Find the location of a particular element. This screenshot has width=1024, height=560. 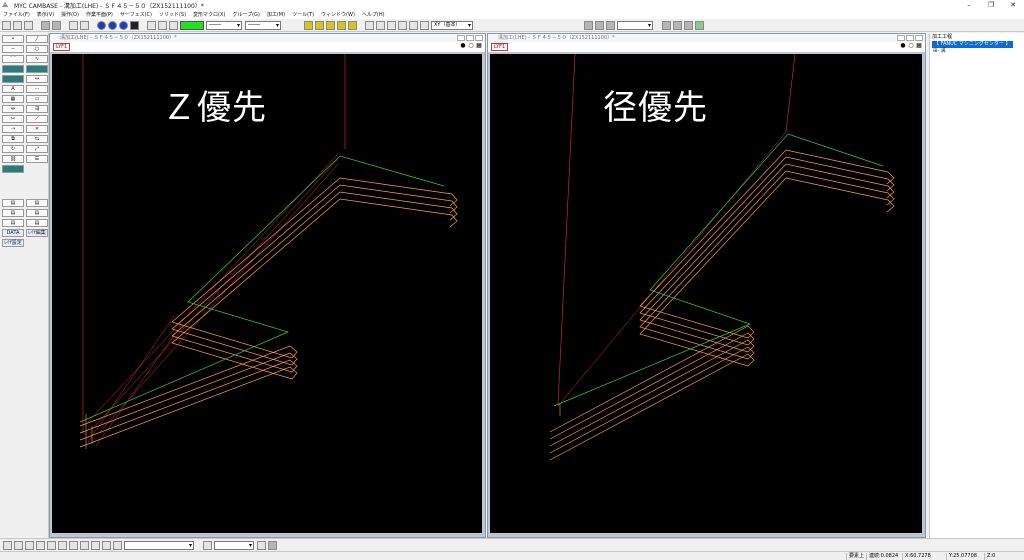

view-plane-select: XY（基本） is located at coordinates (452, 25).